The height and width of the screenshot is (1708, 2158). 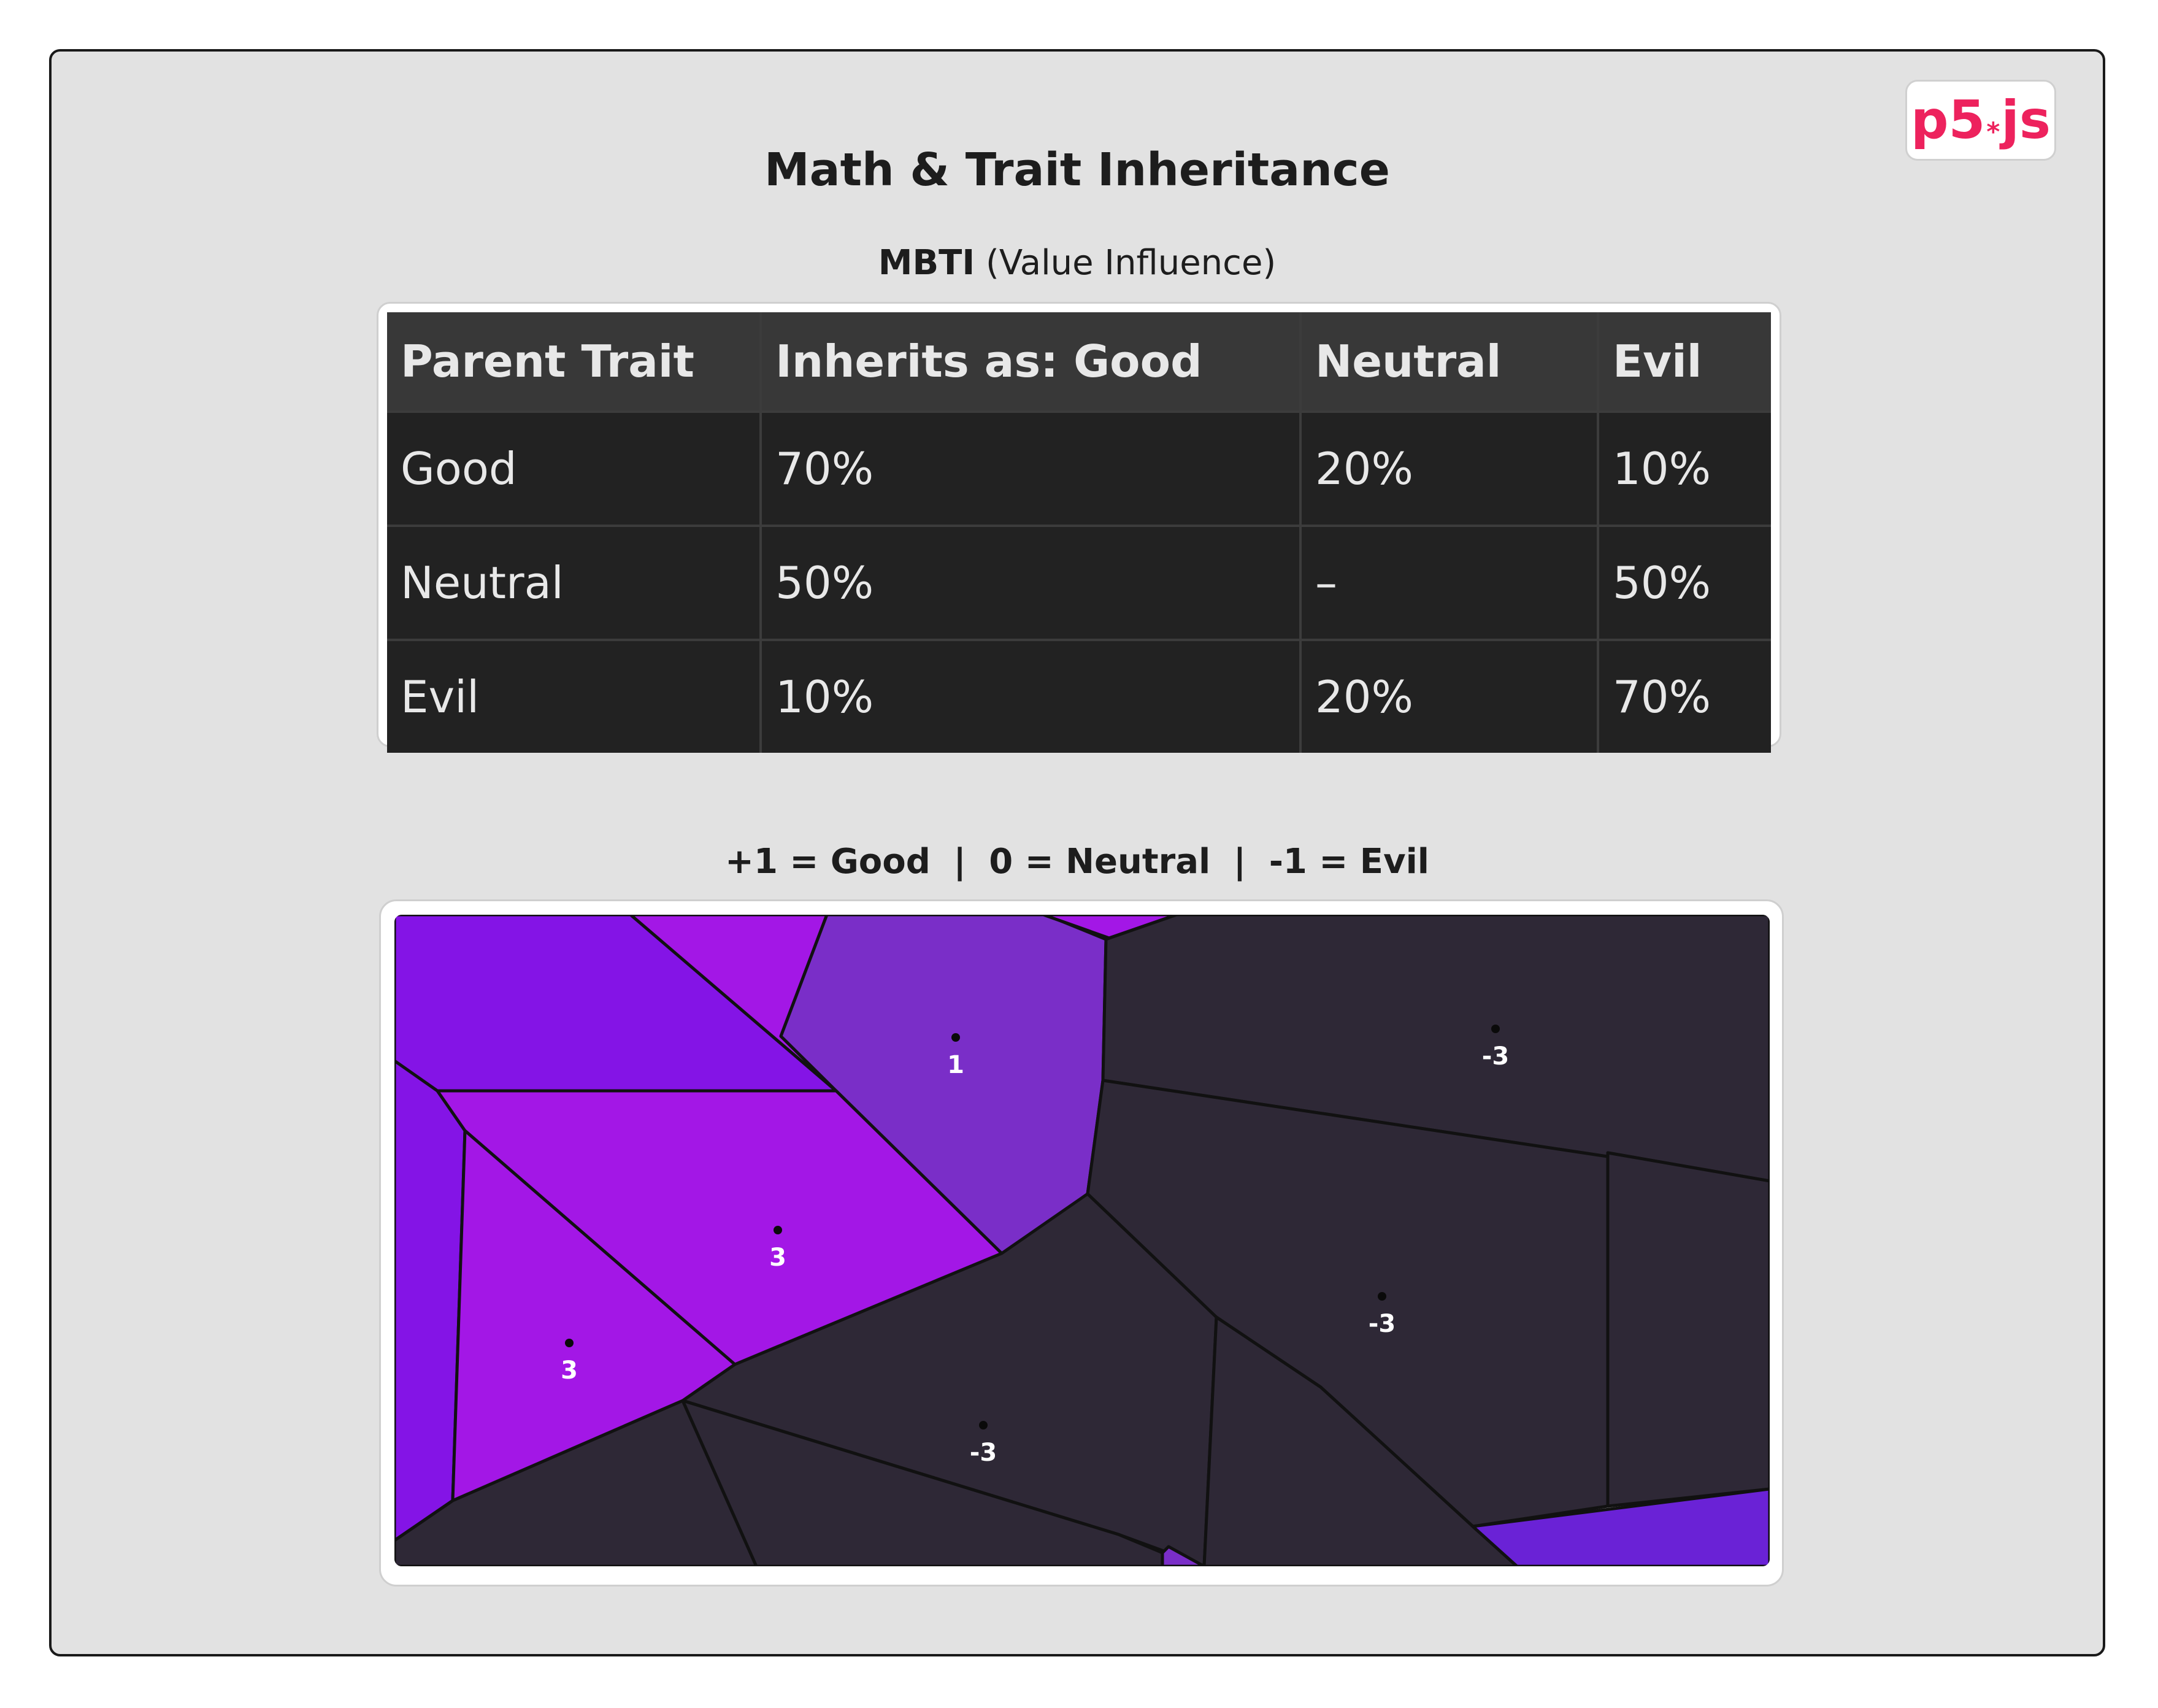 What do you see at coordinates (1688, 1330) in the screenshot?
I see `voronoi-cell` at bounding box center [1688, 1330].